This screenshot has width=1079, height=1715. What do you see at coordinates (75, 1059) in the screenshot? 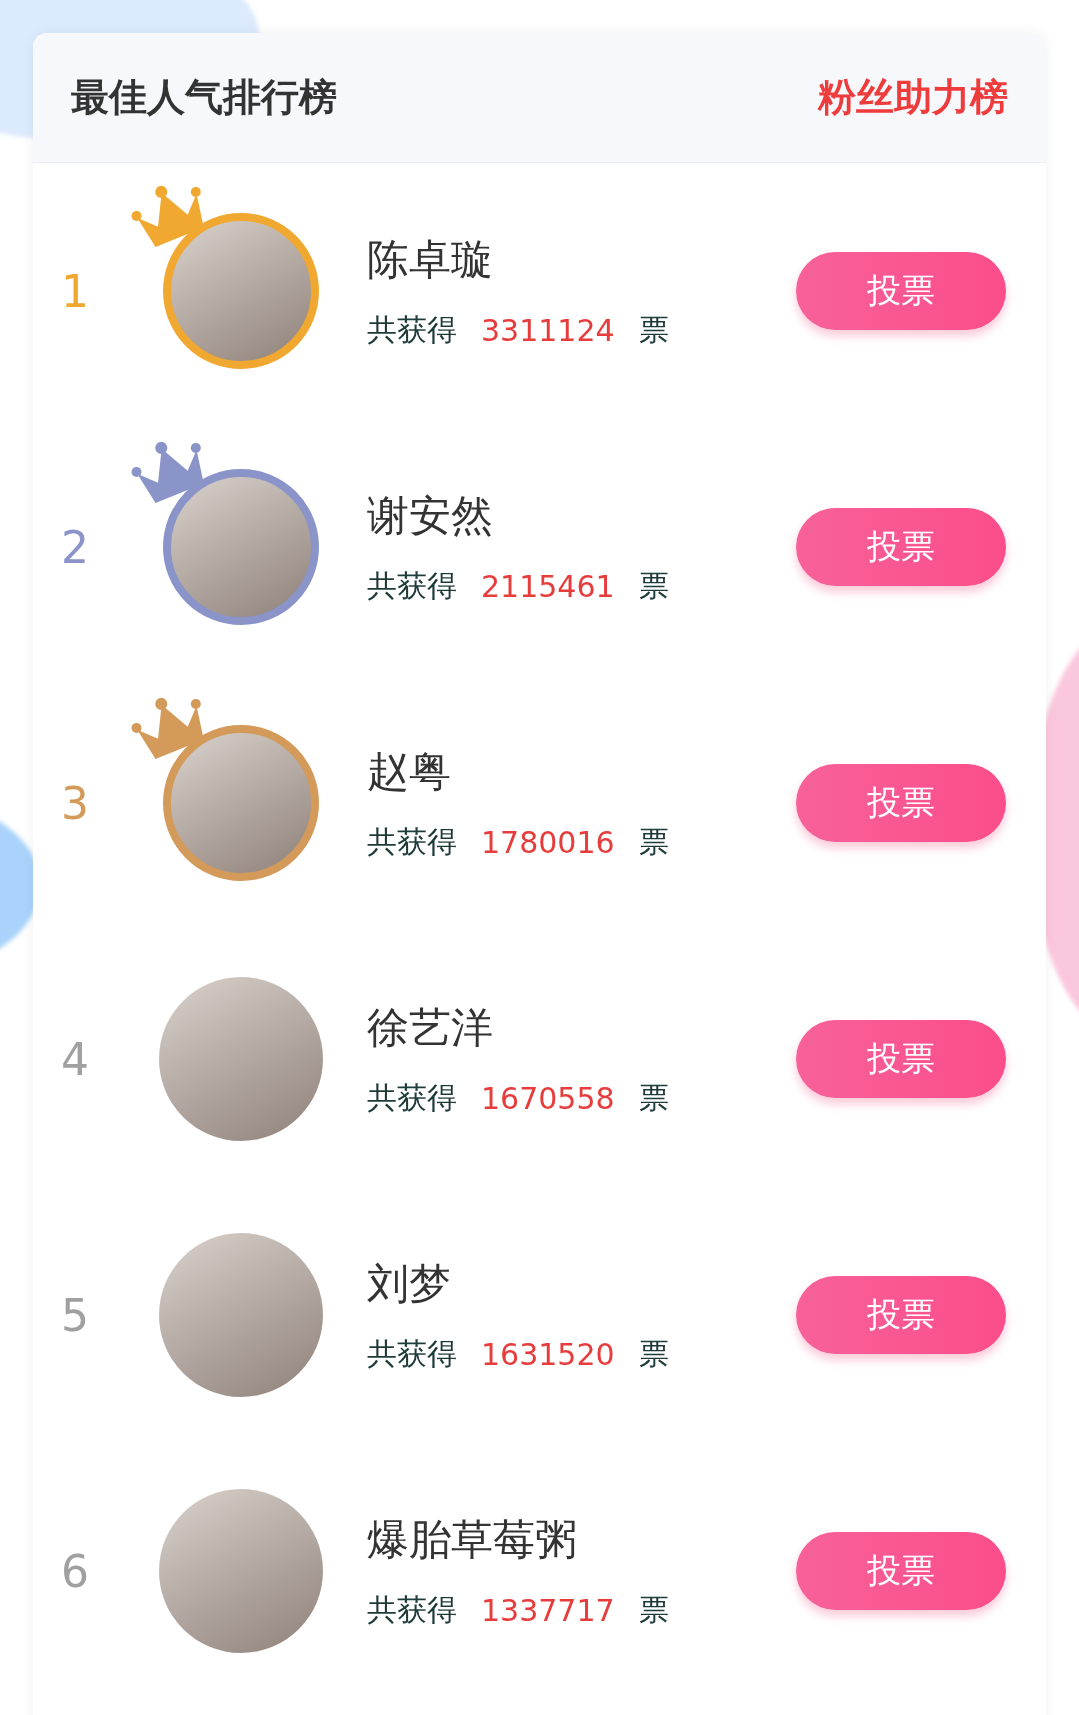
I see `rank-number: 4` at bounding box center [75, 1059].